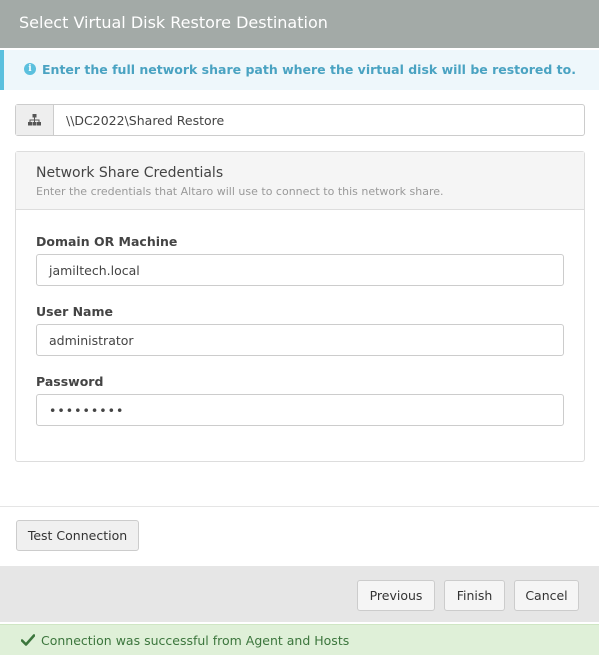 The height and width of the screenshot is (655, 599). I want to click on network-path-field: \\DC2022\Shared Restore, so click(300, 120).